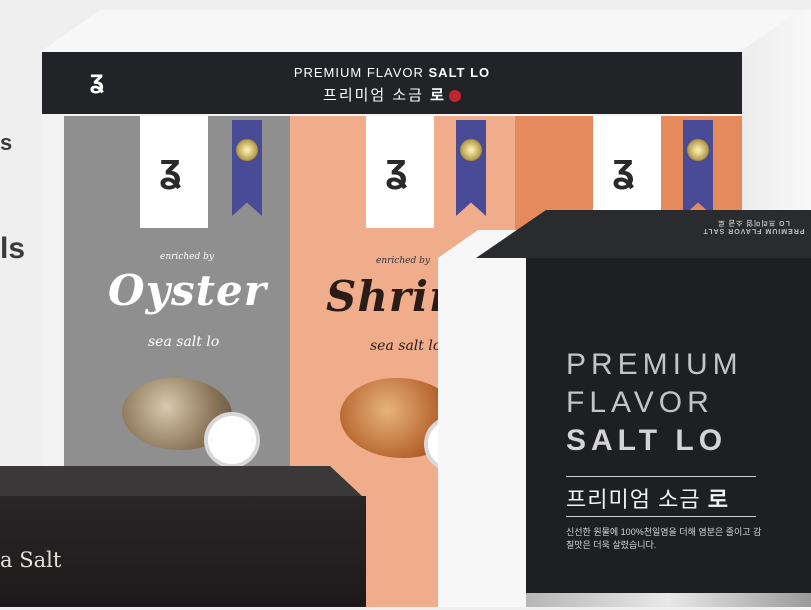  Describe the element at coordinates (187, 290) in the screenshot. I see `product-name: Oyster` at that location.